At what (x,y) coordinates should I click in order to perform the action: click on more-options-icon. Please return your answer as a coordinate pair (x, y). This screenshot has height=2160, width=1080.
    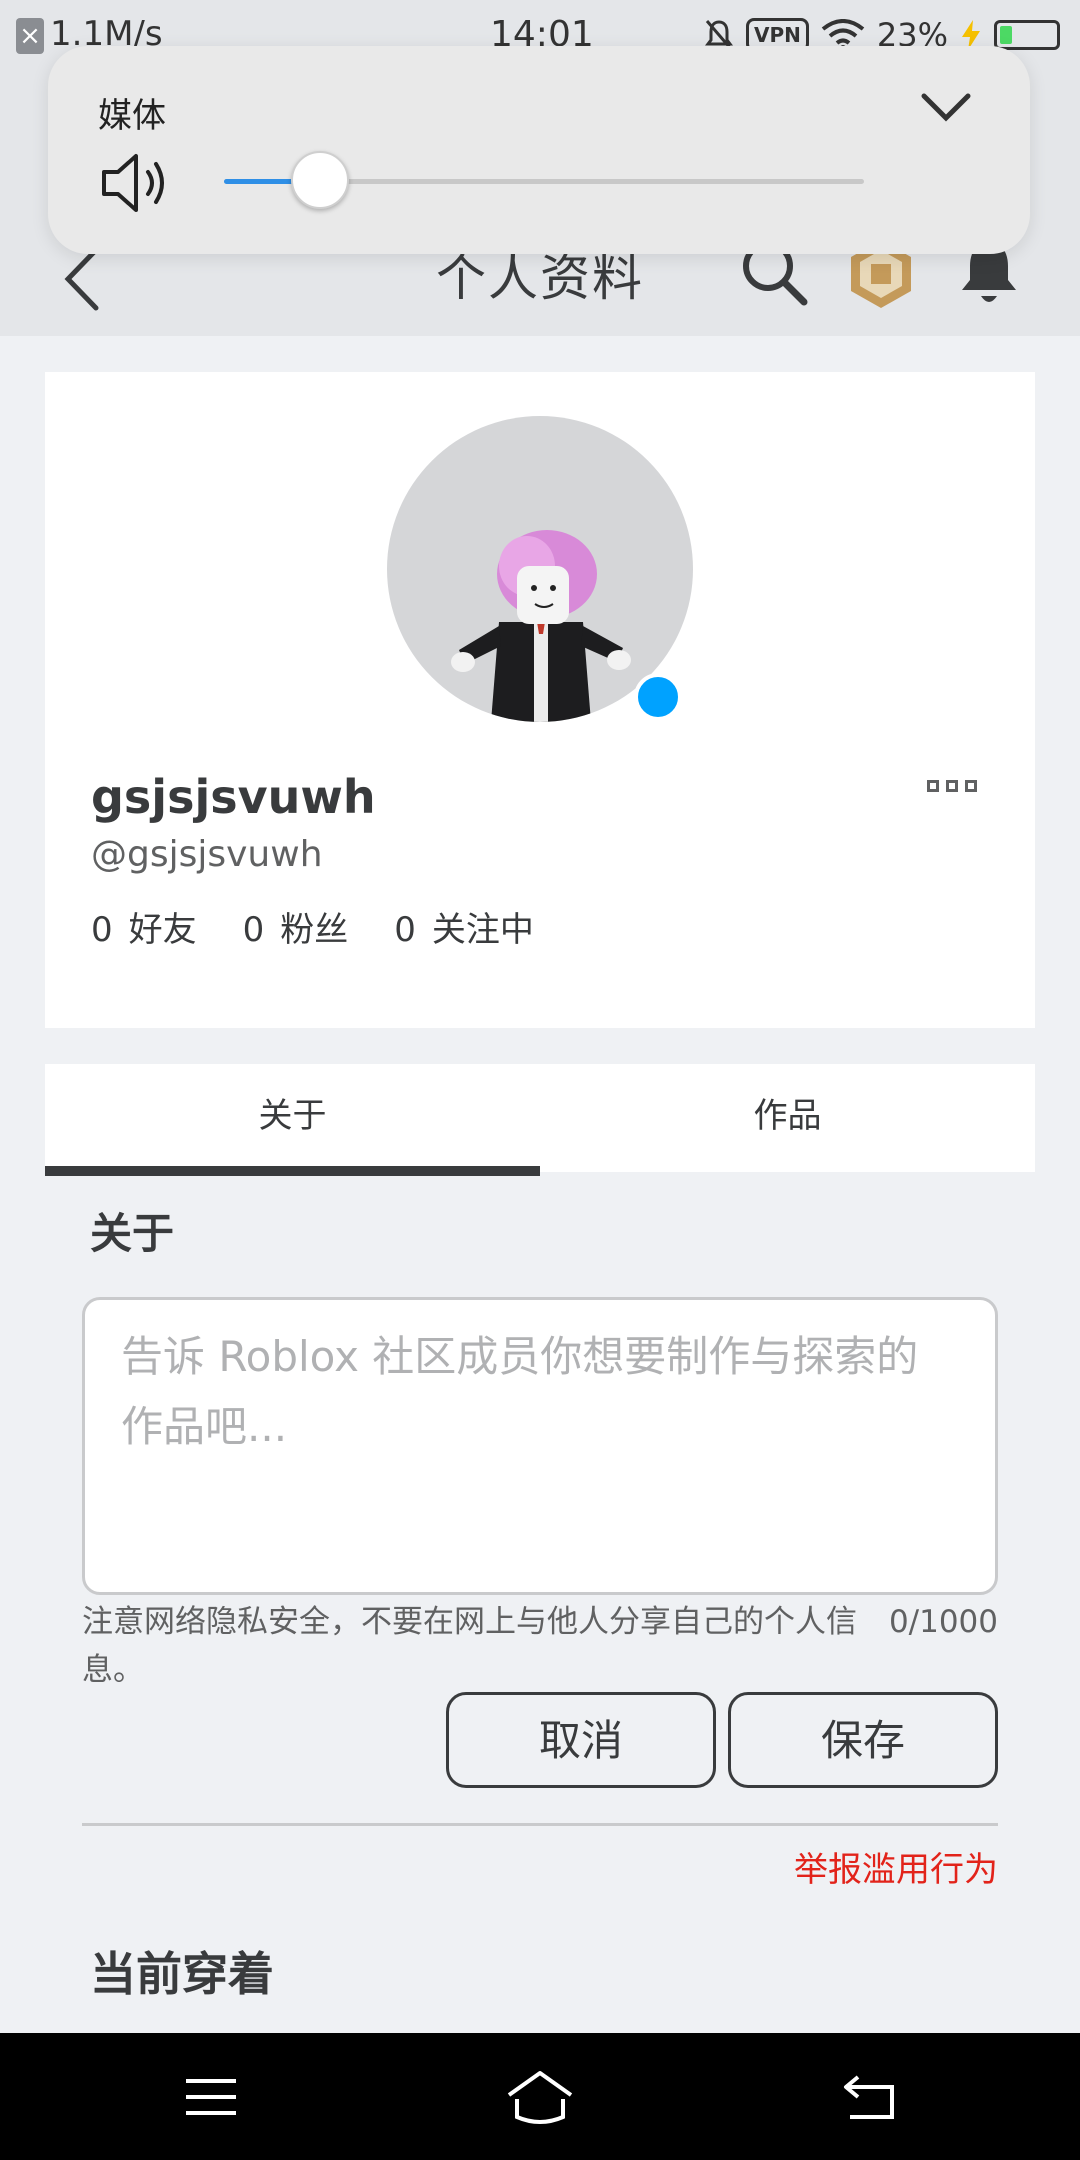
    Looking at the image, I should click on (952, 790).